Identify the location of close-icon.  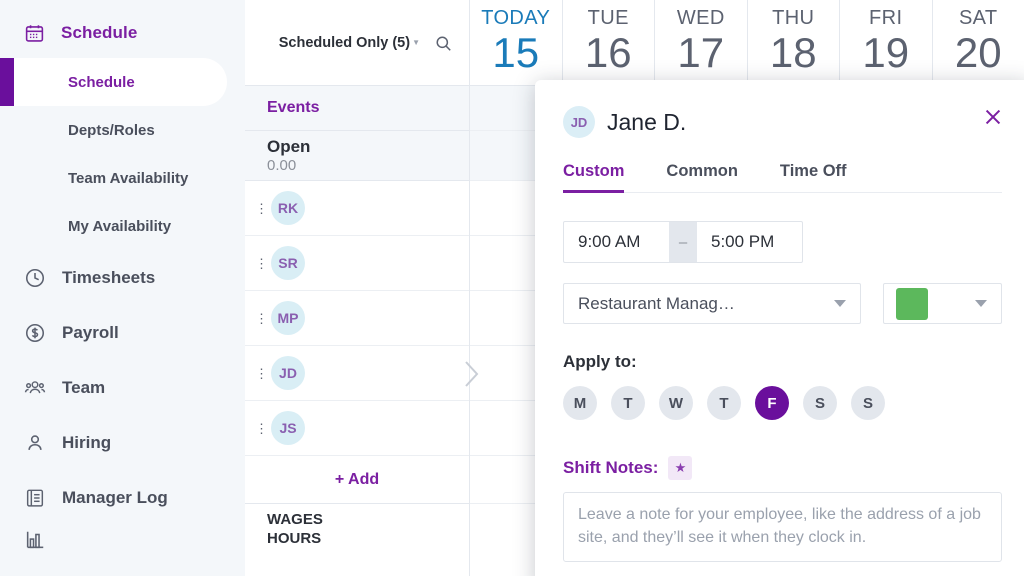
(993, 117).